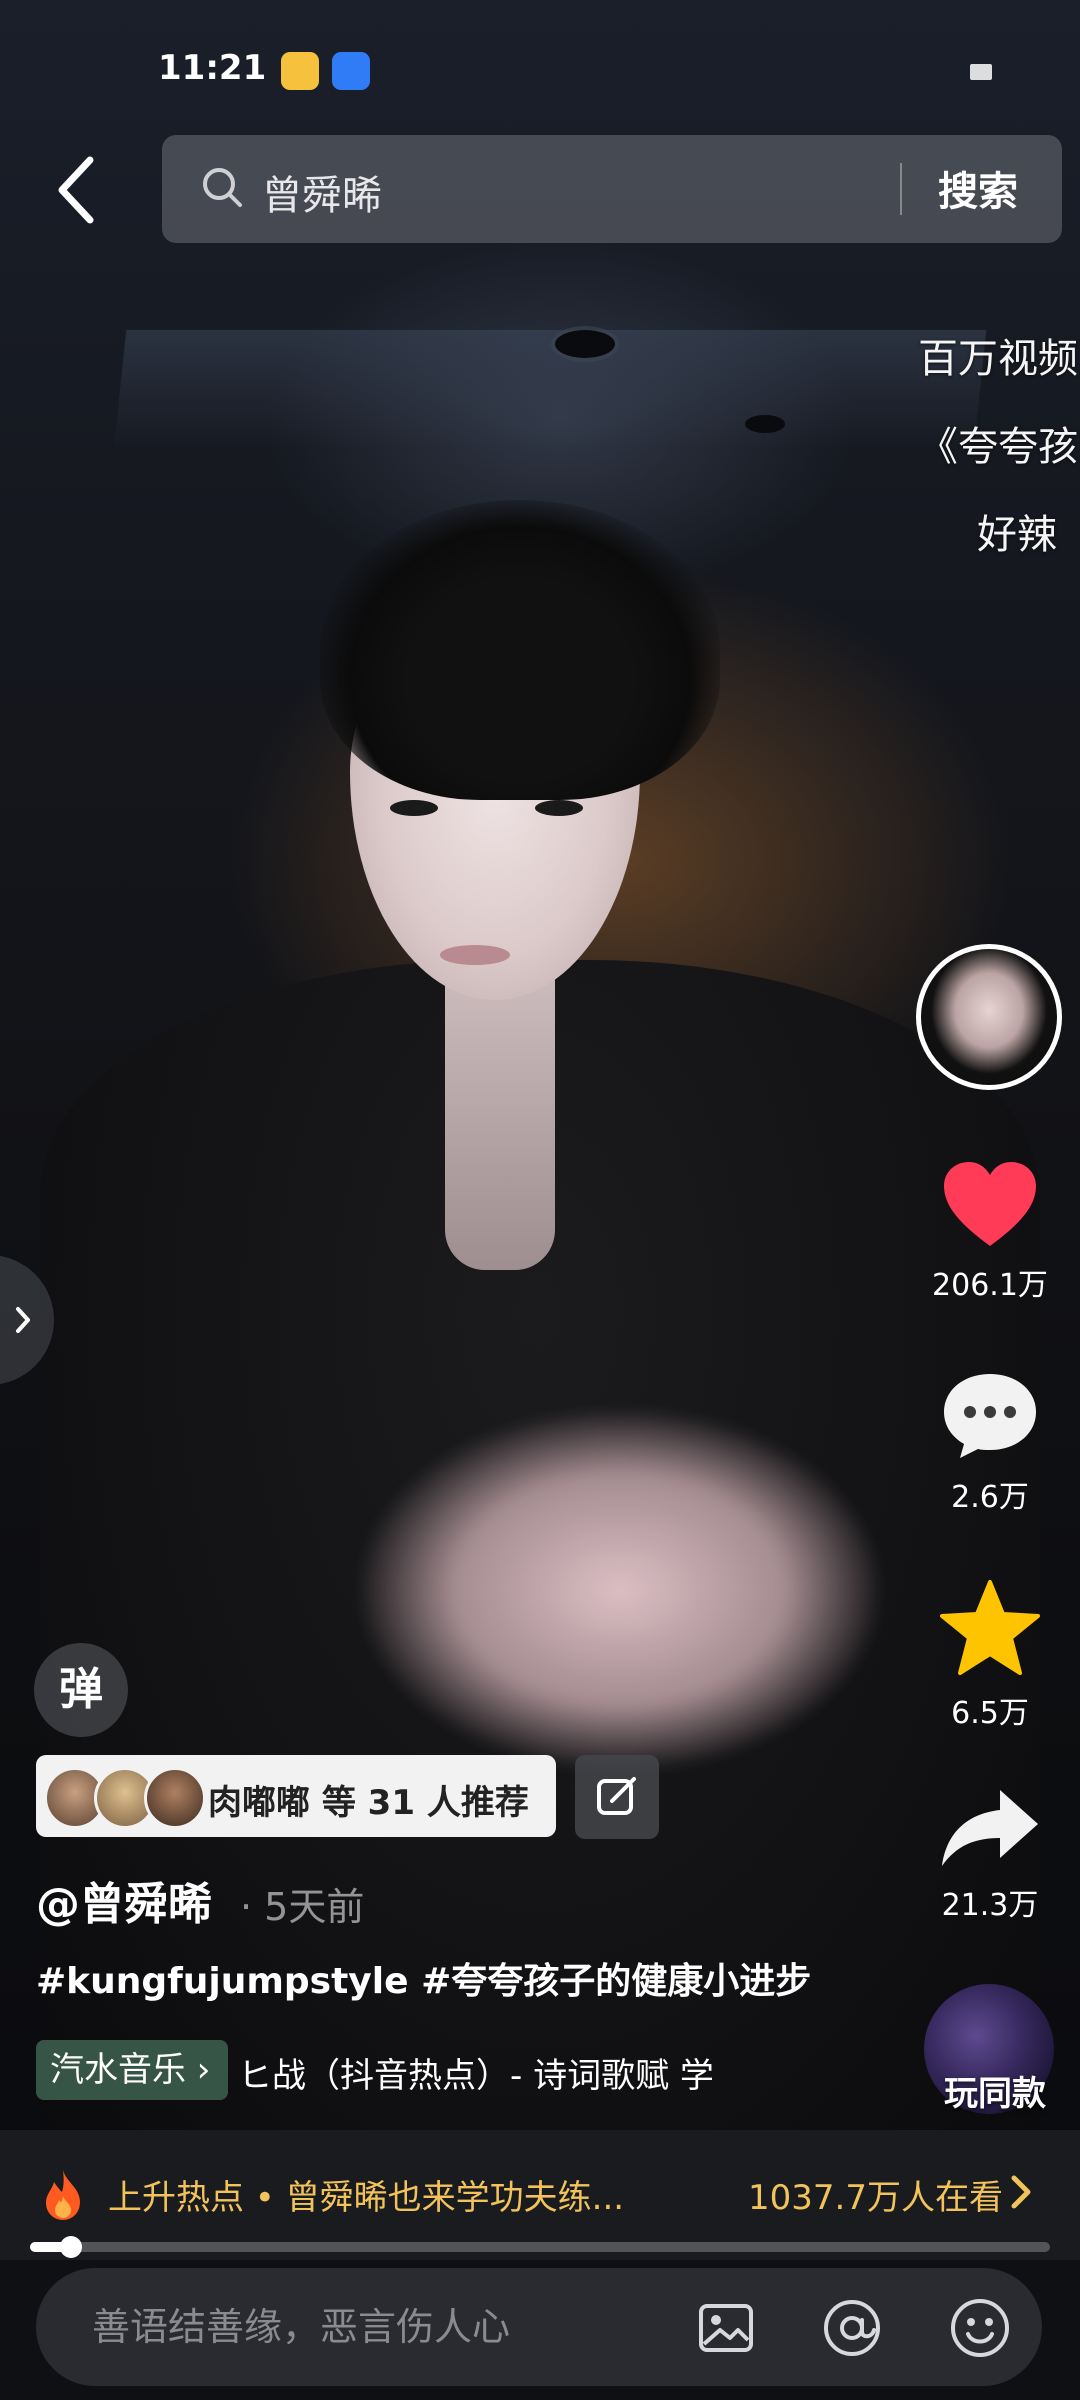  I want to click on ceiling, so click(550, 390).